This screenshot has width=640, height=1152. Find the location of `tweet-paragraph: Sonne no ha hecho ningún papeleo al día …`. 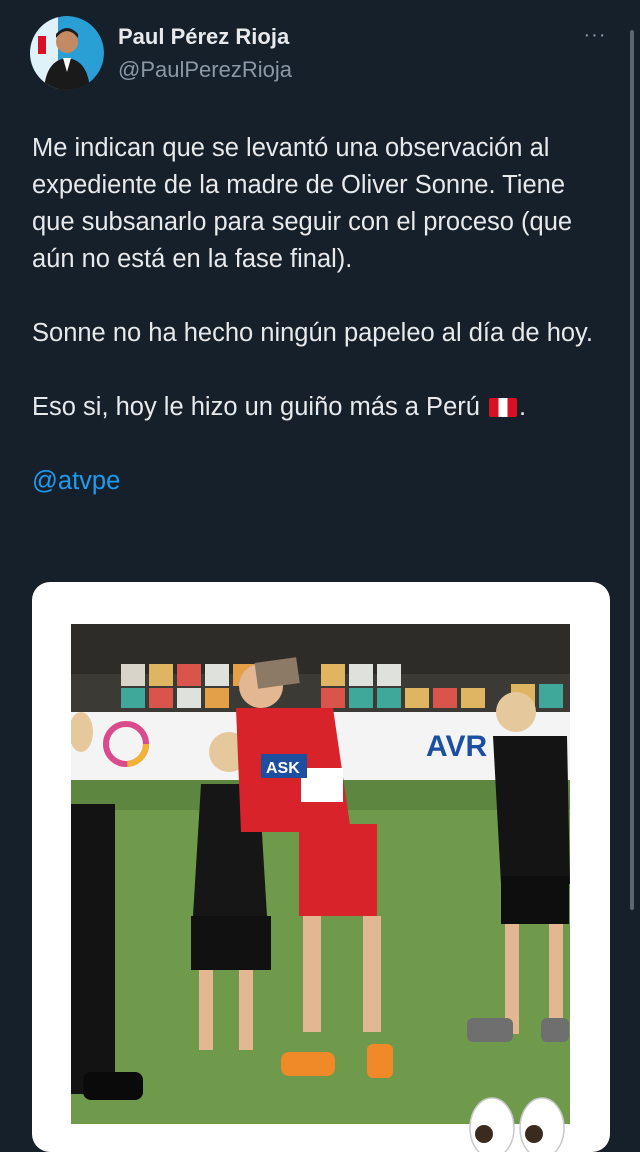

tweet-paragraph: Sonne no ha hecho ningún papeleo al día … is located at coordinates (312, 333).